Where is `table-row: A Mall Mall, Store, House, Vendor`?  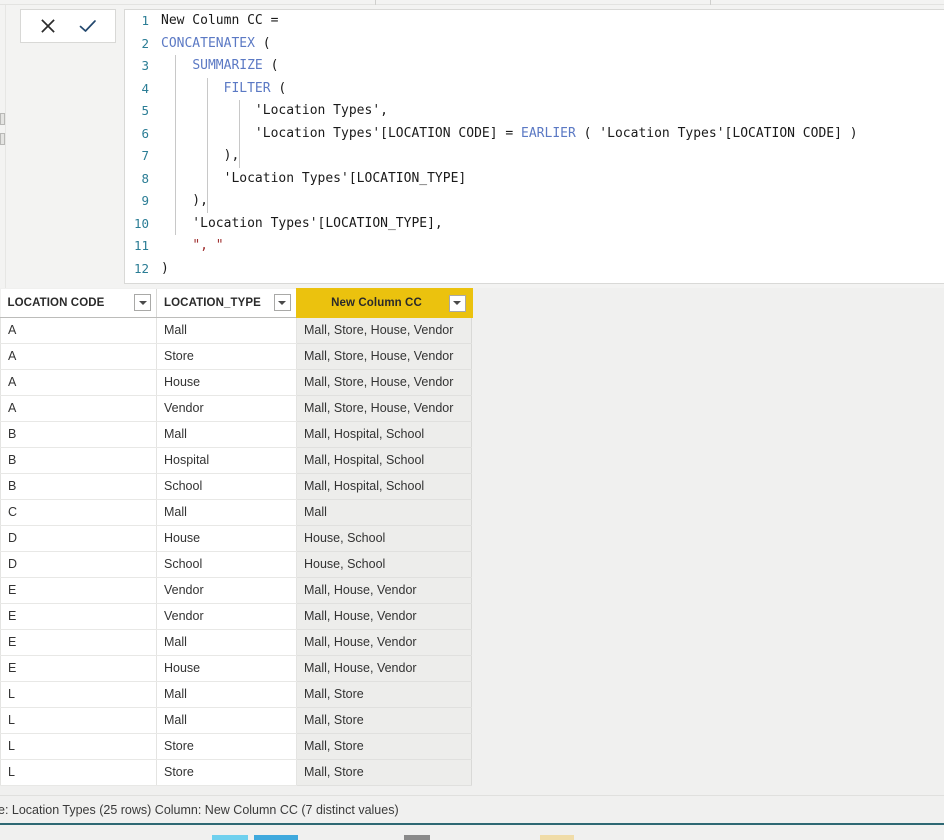 table-row: A Mall Mall, Store, House, Vendor is located at coordinates (236, 330).